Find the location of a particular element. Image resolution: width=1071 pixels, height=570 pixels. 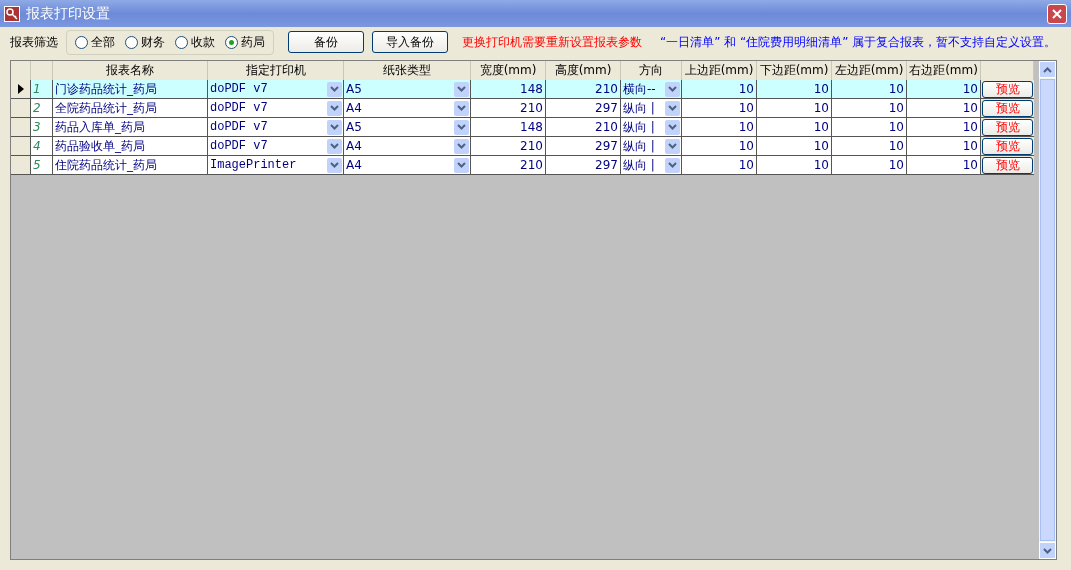

table-cell: 全院药品统计_药局 is located at coordinates (130, 108).